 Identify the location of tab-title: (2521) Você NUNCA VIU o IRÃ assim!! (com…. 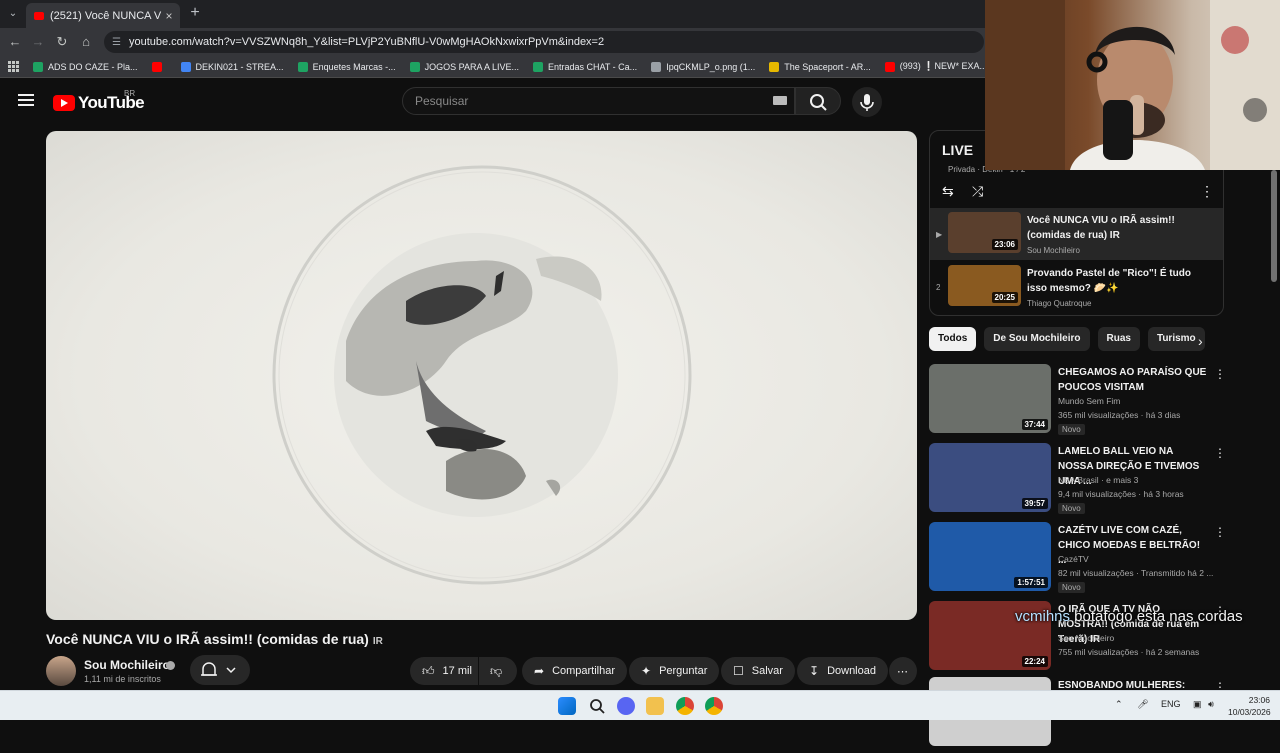
(106, 15).